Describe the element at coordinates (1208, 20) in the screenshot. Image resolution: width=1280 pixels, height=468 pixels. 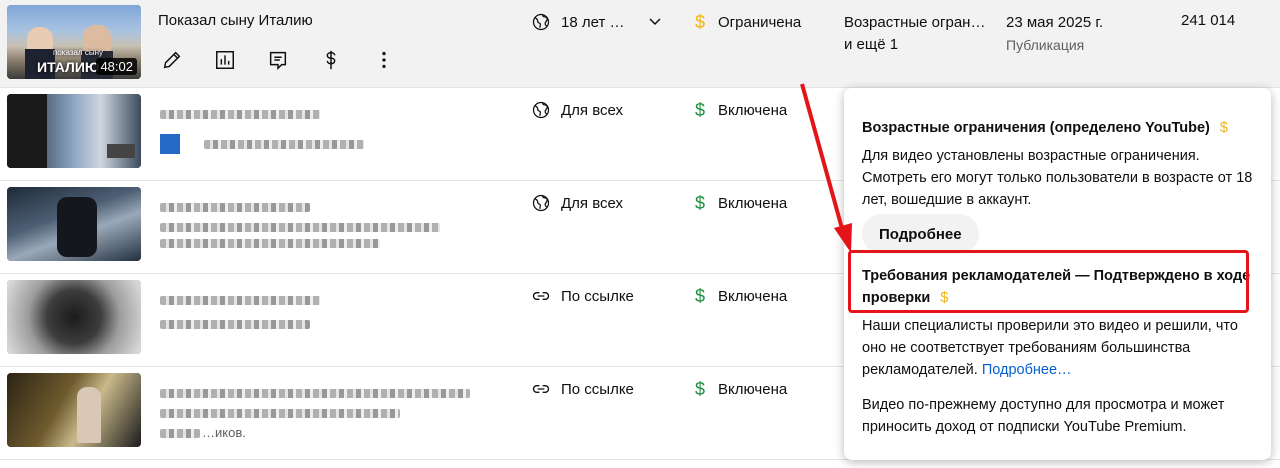
I see `views-count: 241 014` at that location.